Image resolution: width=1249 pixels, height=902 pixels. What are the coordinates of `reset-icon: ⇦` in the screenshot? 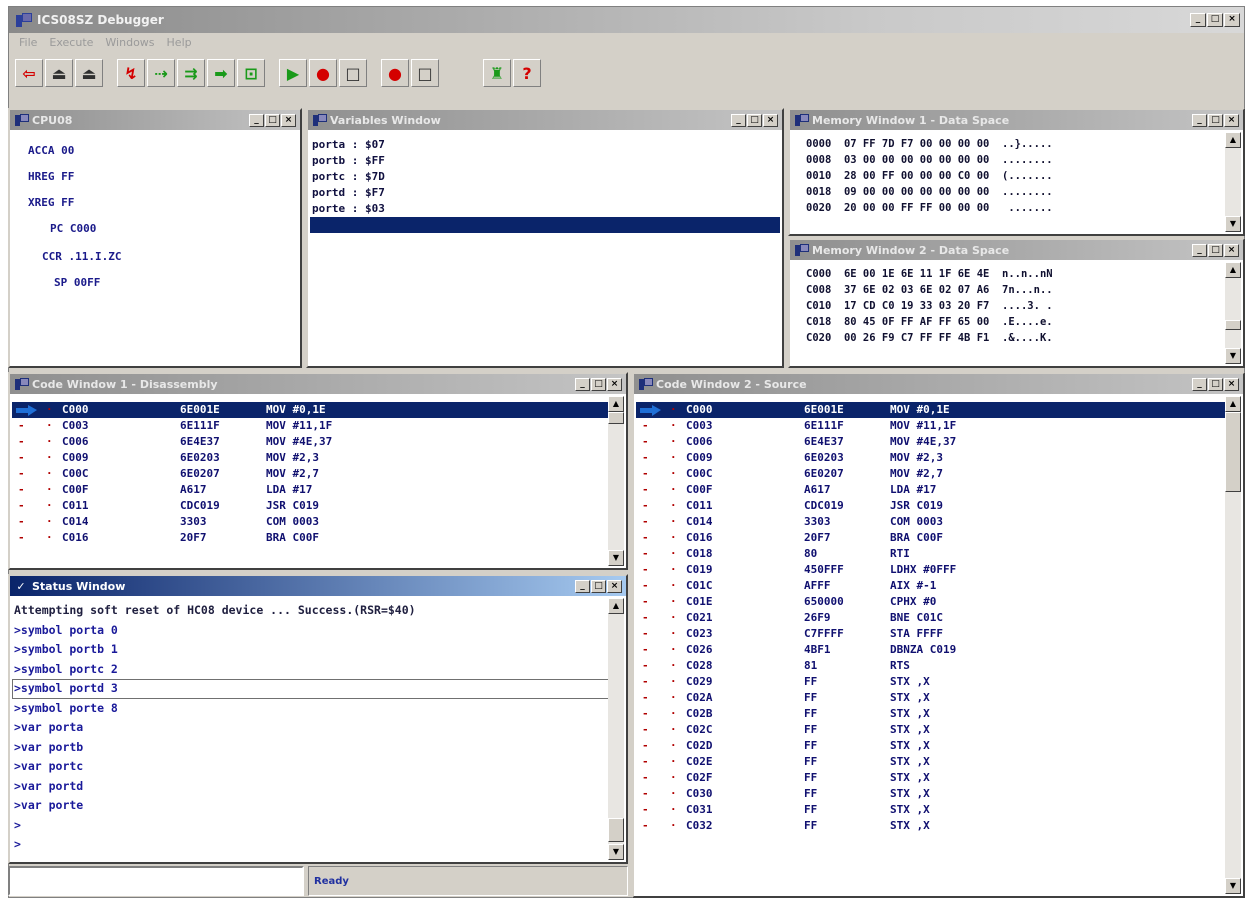 It's located at (29, 73).